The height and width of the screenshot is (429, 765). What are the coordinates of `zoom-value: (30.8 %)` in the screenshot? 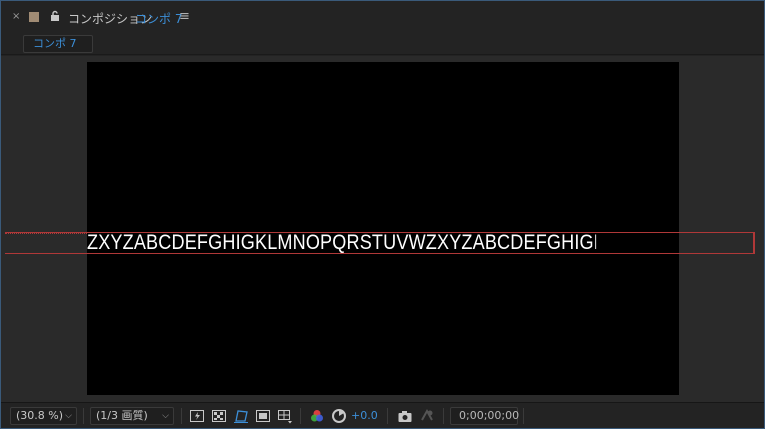 It's located at (40, 415).